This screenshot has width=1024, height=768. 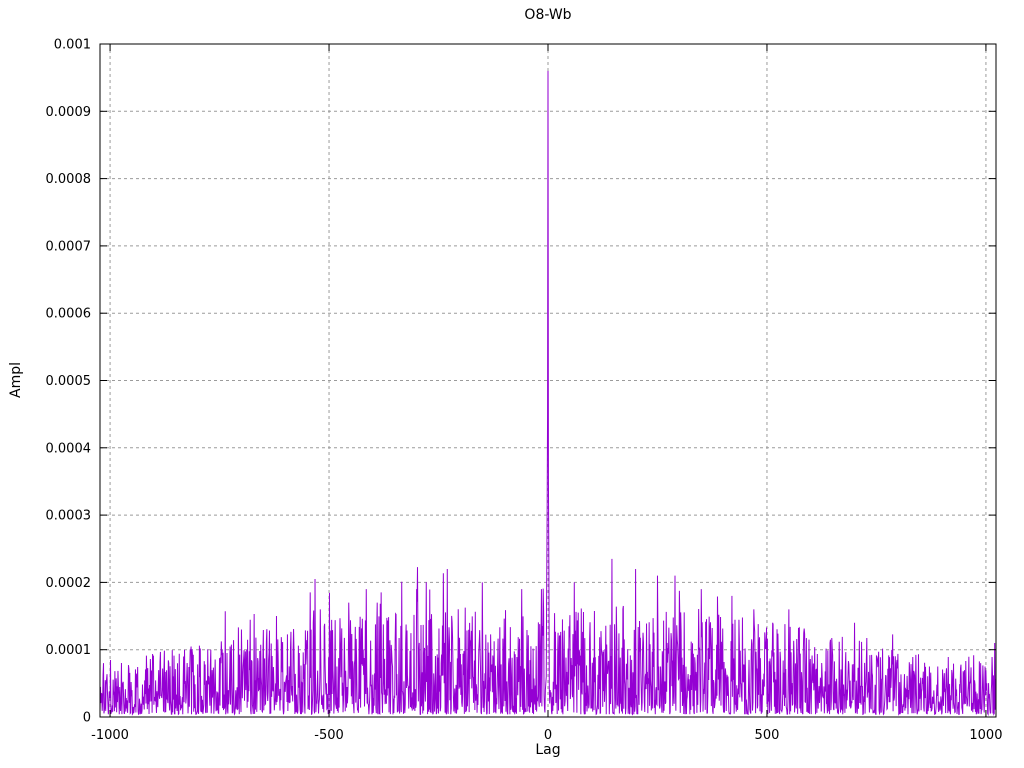 I want to click on x-tick-label: 500, so click(x=767, y=735).